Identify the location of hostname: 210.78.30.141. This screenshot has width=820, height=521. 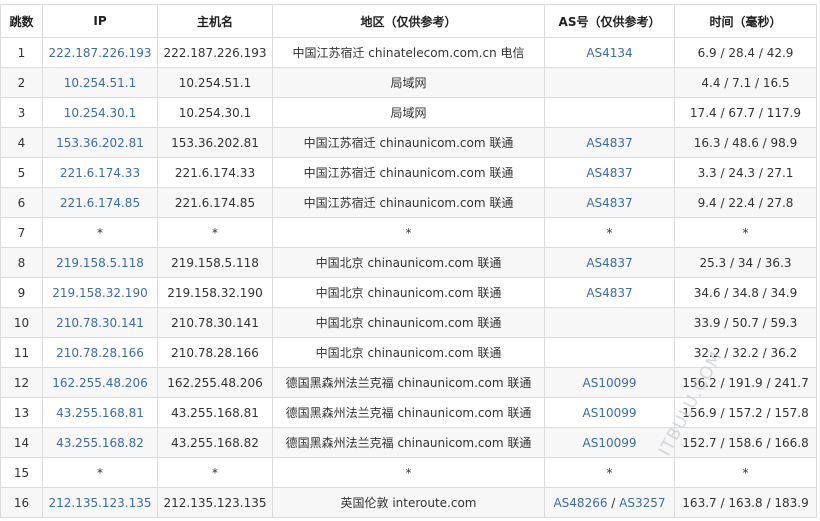
(215, 322).